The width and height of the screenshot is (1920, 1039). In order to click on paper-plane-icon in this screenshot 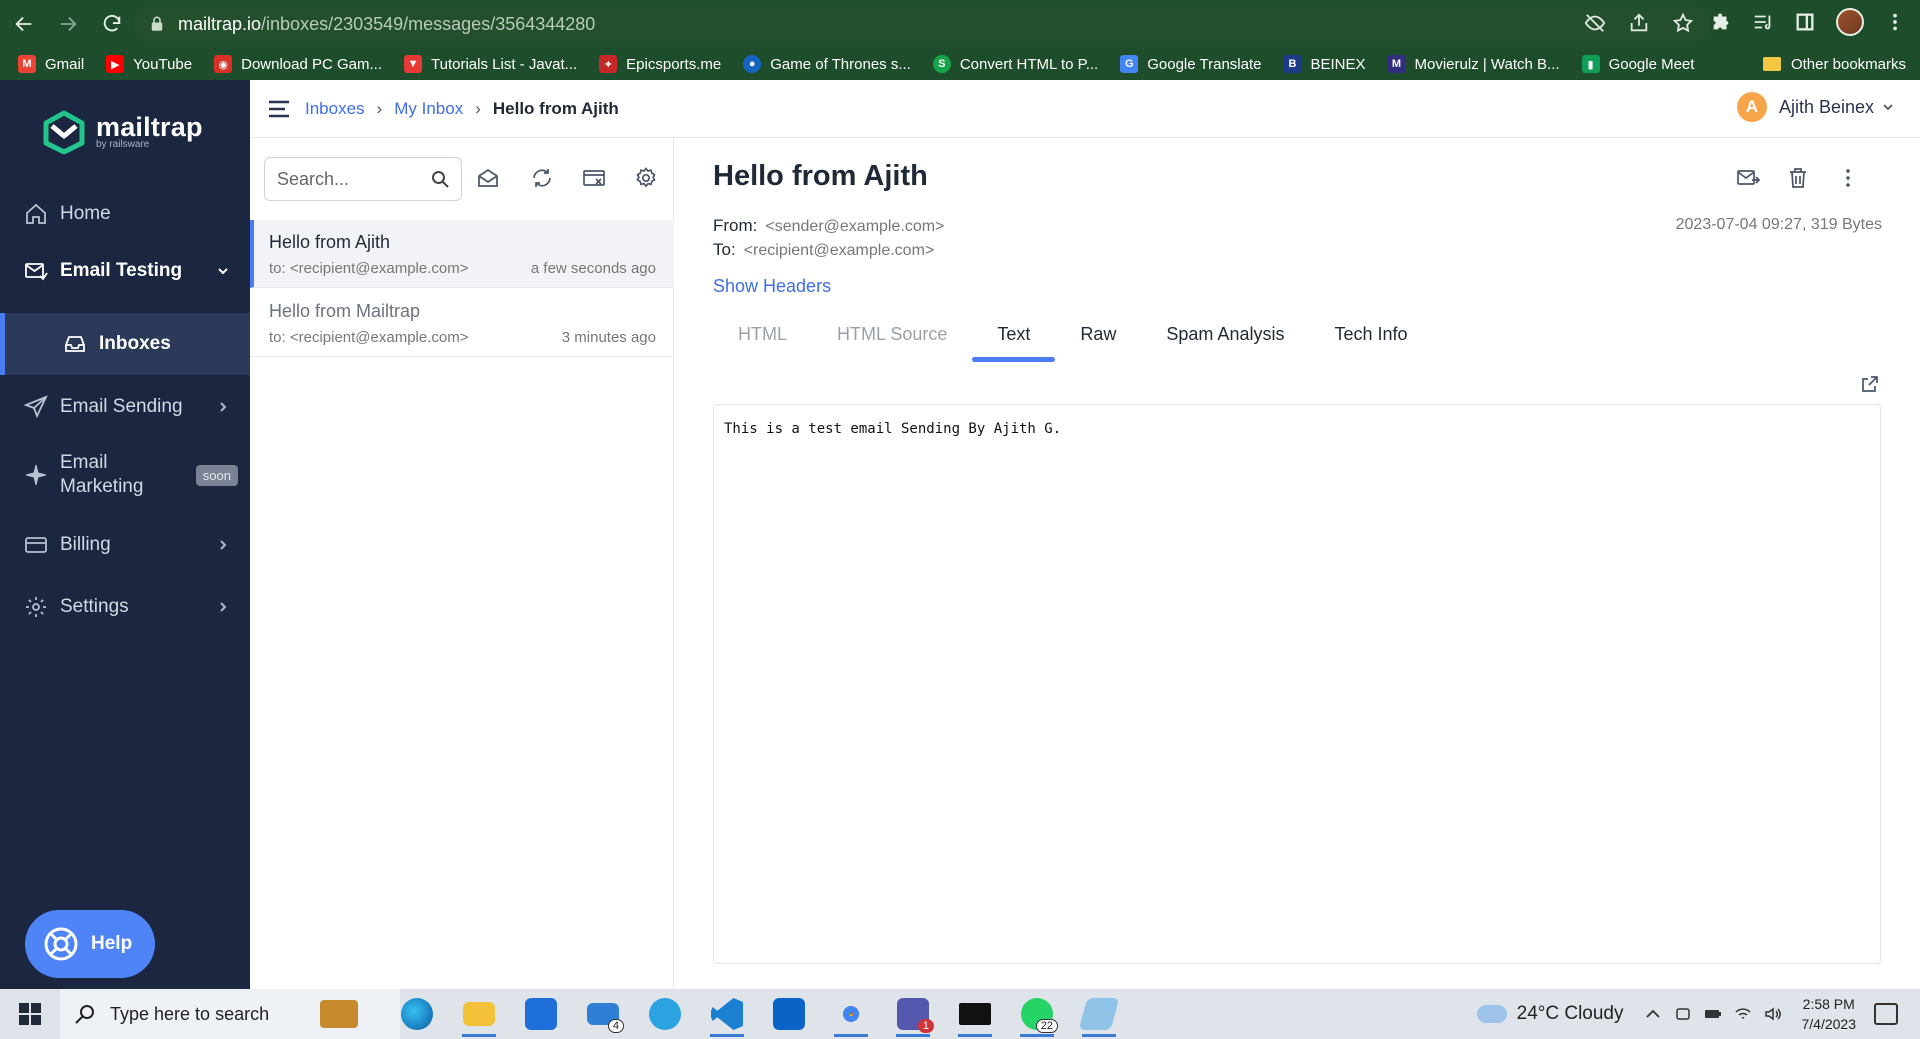, I will do `click(36, 407)`.